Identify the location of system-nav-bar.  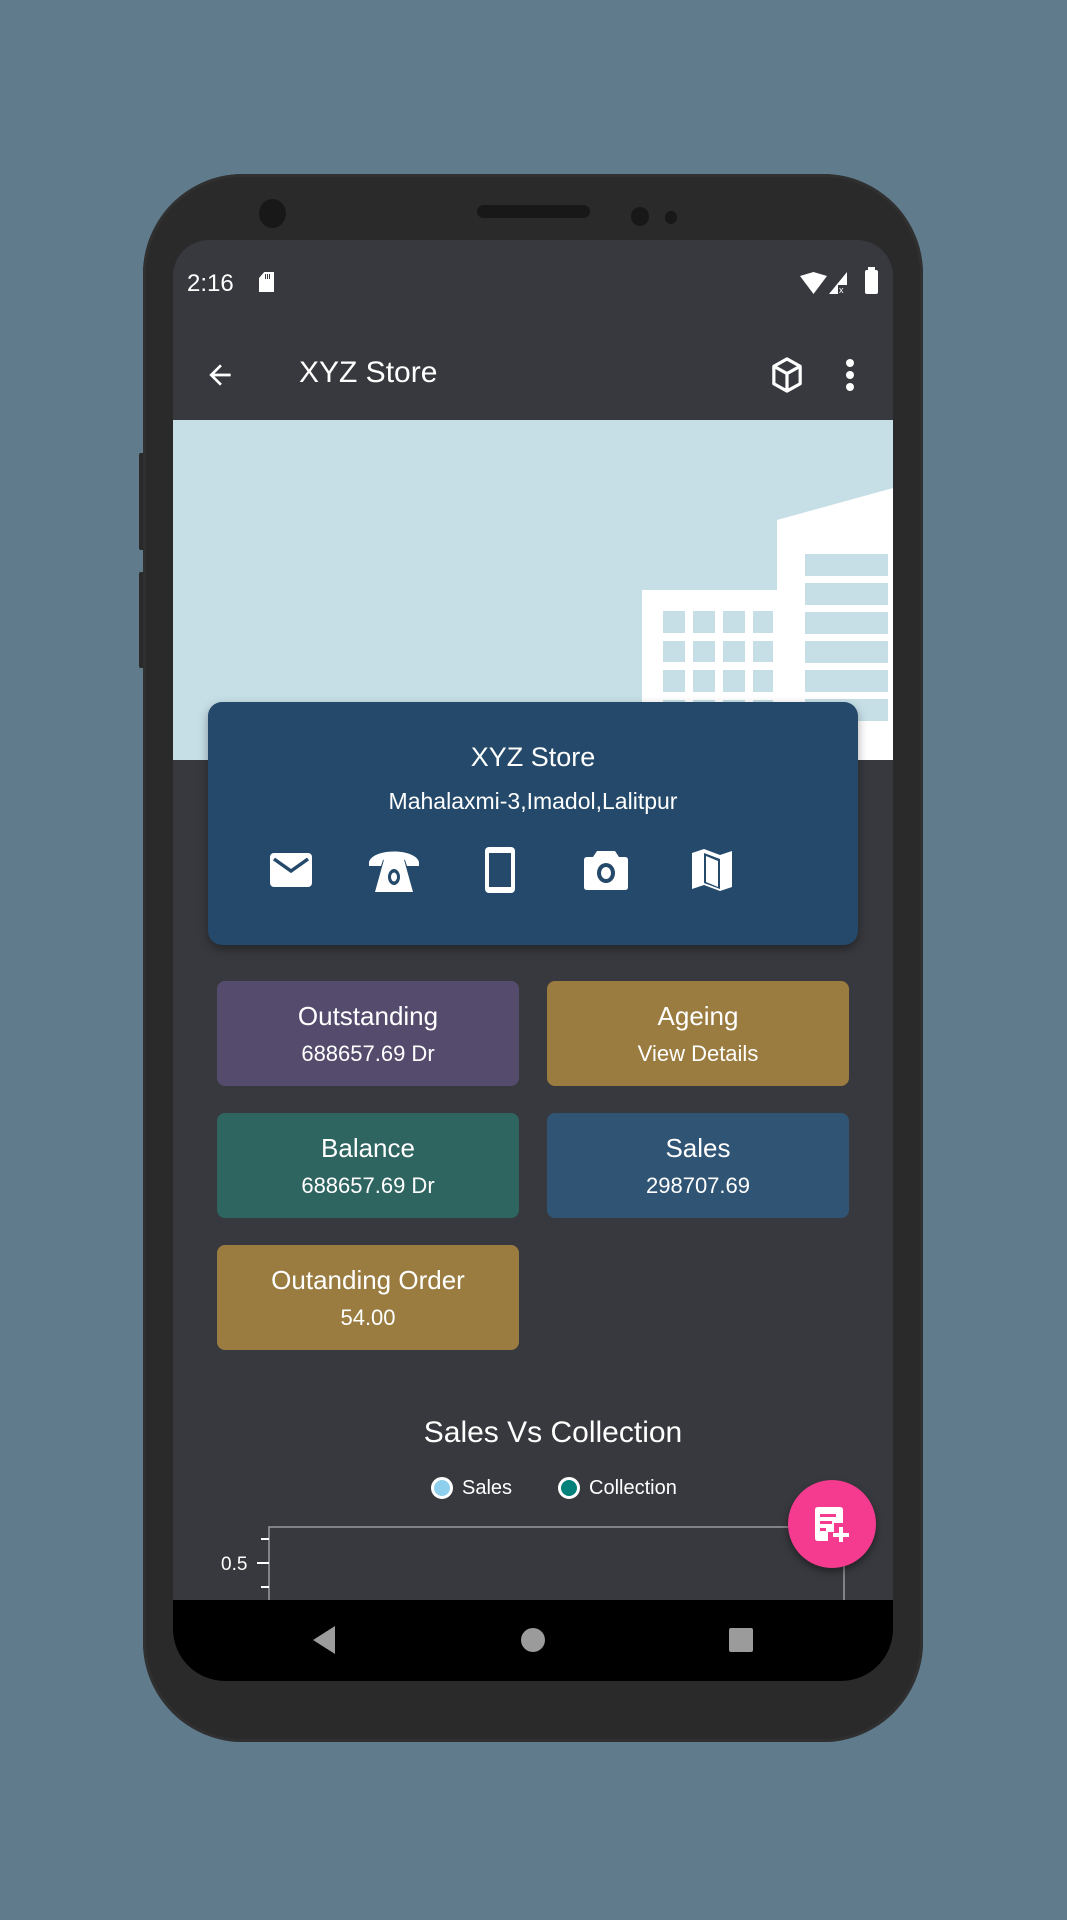
(533, 1640).